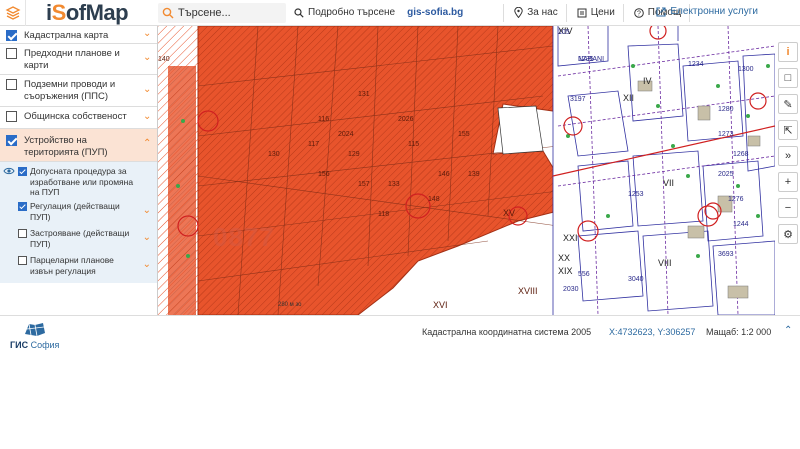  What do you see at coordinates (352, 12) in the screenshot?
I see `detailed-search-label: Подробно търсене` at bounding box center [352, 12].